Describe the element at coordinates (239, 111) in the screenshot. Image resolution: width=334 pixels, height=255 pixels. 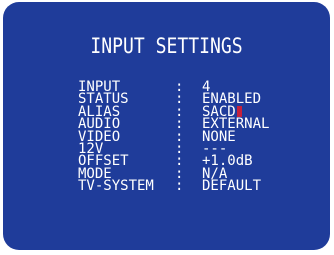
I see `text-cursor` at that location.